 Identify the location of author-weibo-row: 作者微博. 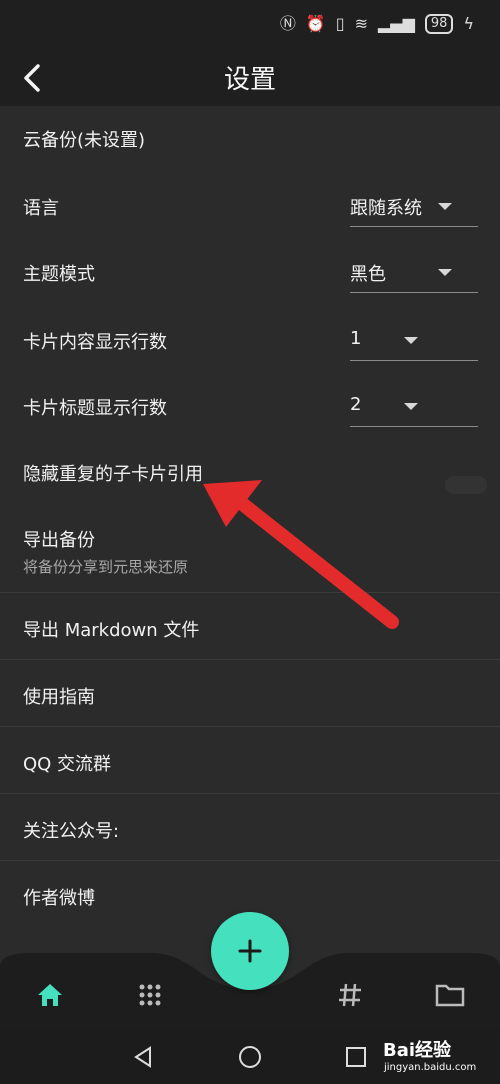
(250, 896).